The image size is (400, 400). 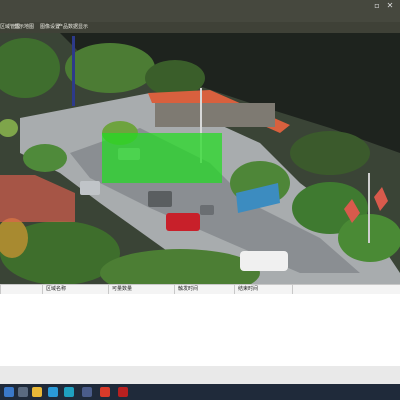 I want to click on file-explorer-icon, so click(x=37, y=392).